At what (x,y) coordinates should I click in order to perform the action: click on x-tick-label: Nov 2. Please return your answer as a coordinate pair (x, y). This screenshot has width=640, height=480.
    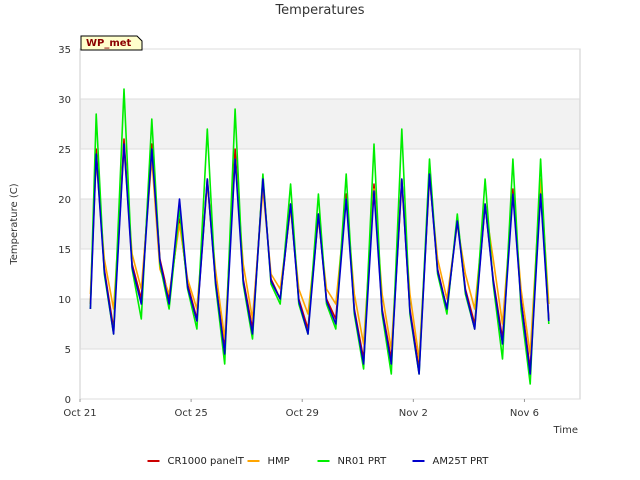
    Looking at the image, I should click on (413, 413).